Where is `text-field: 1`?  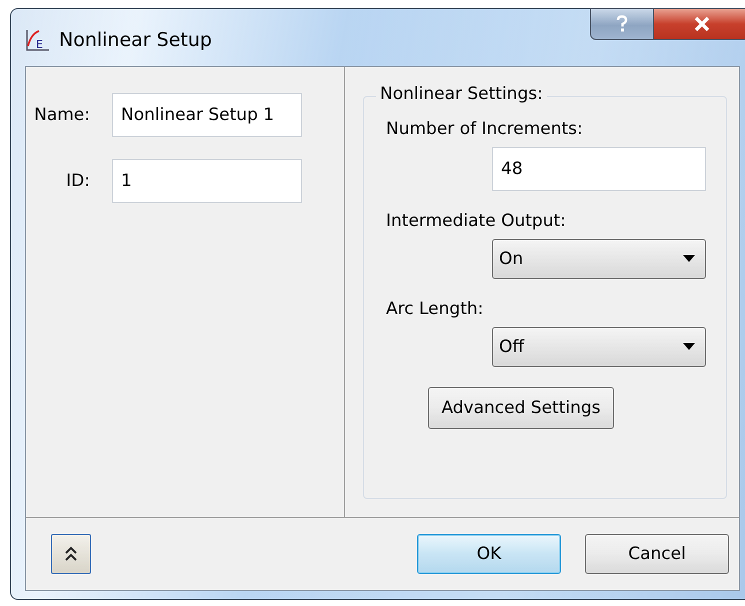
text-field: 1 is located at coordinates (207, 181).